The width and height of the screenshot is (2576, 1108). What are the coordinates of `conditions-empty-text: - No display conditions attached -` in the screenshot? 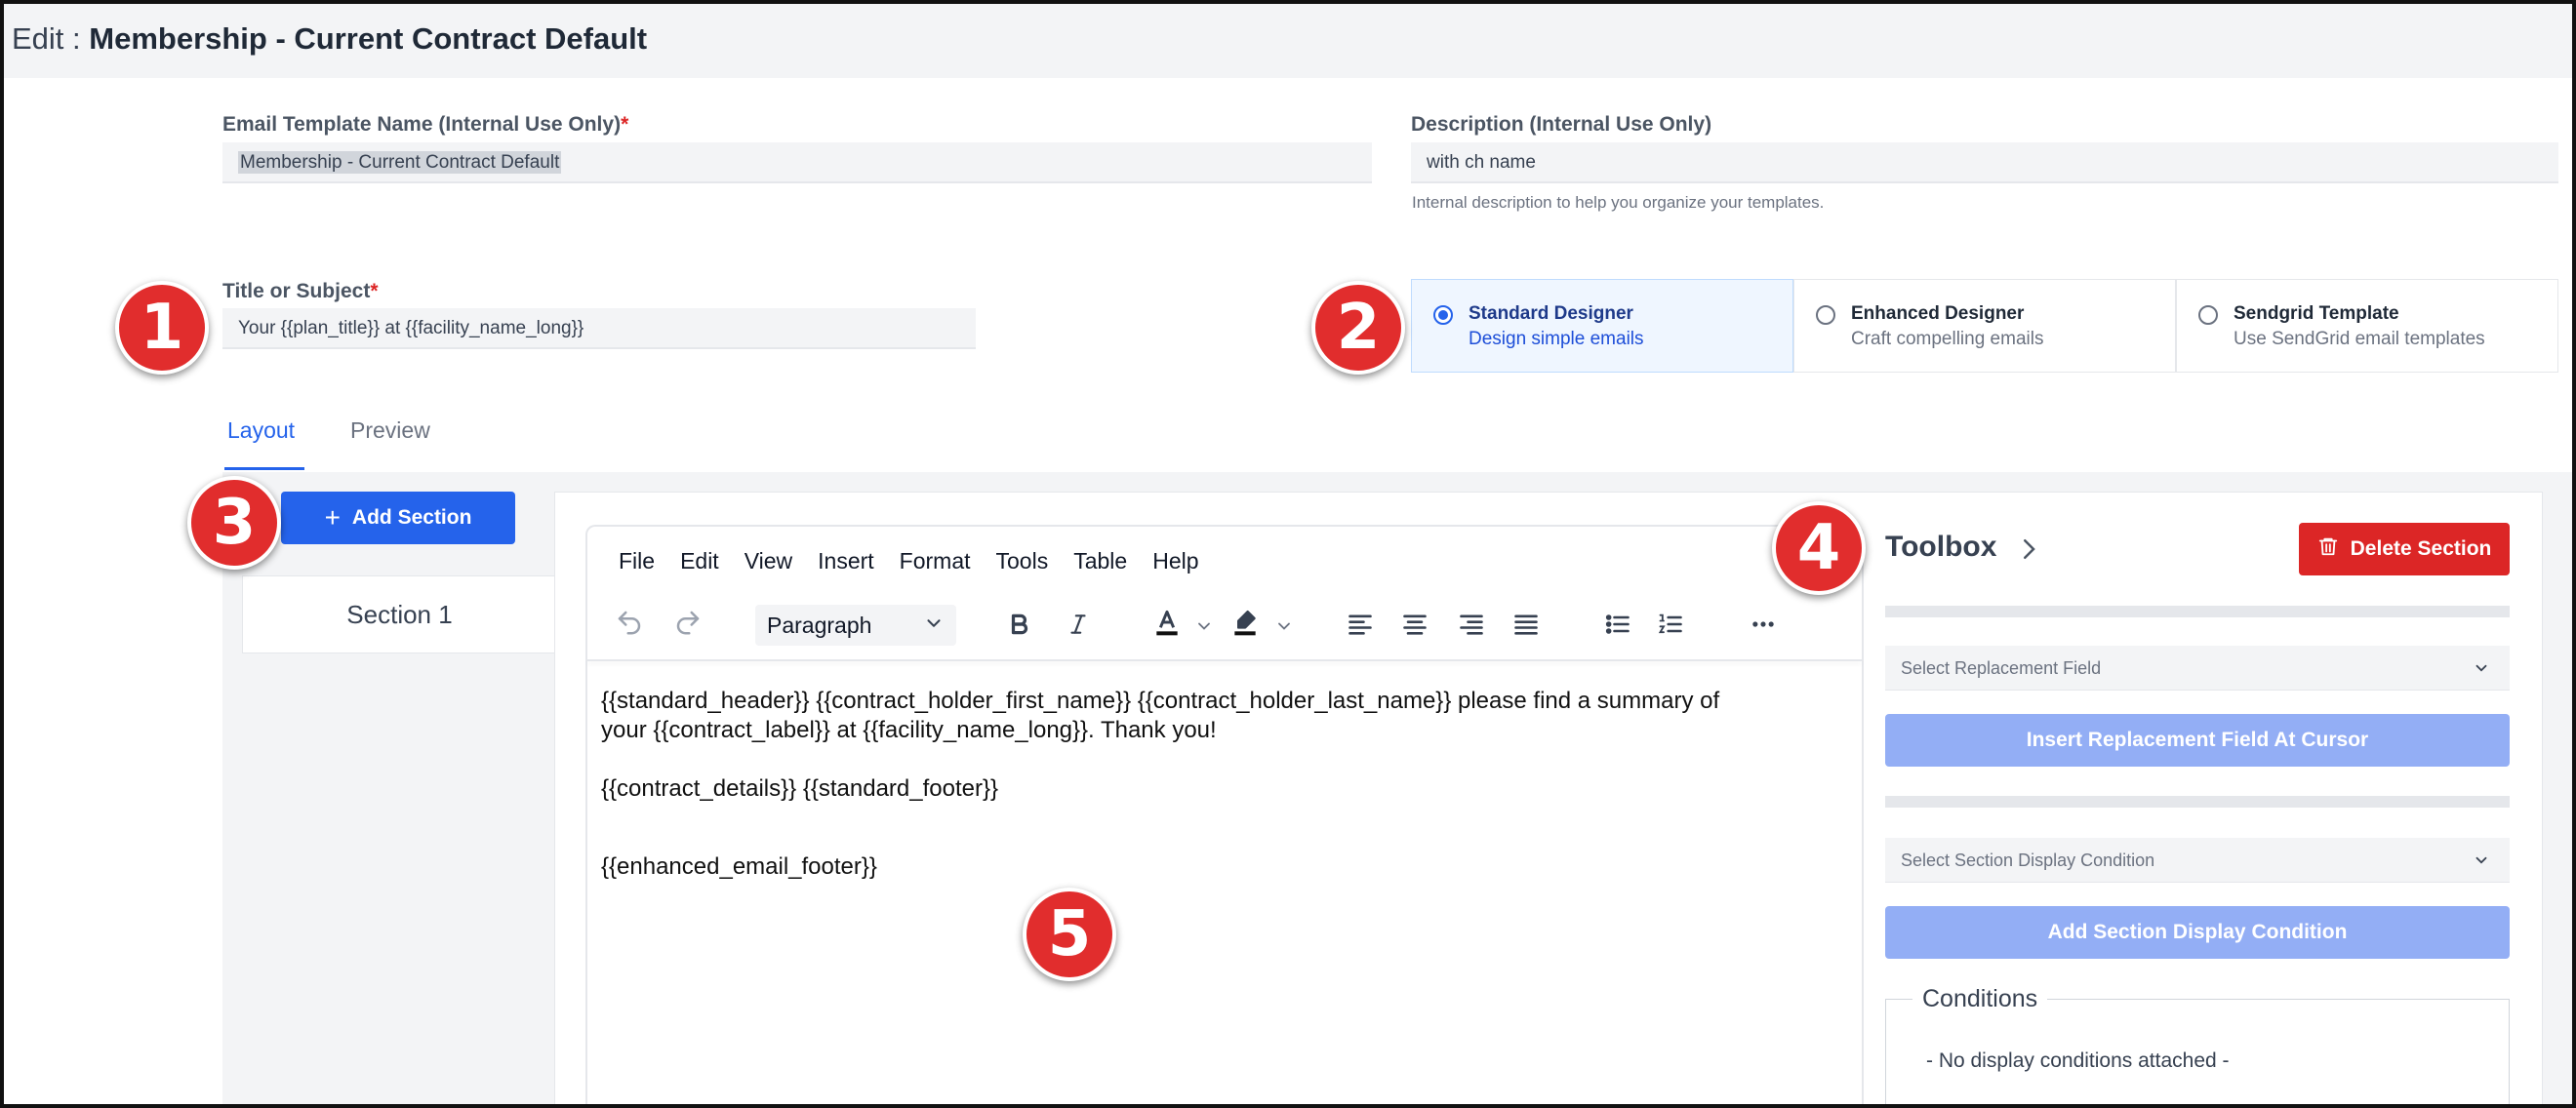 It's located at (2078, 1060).